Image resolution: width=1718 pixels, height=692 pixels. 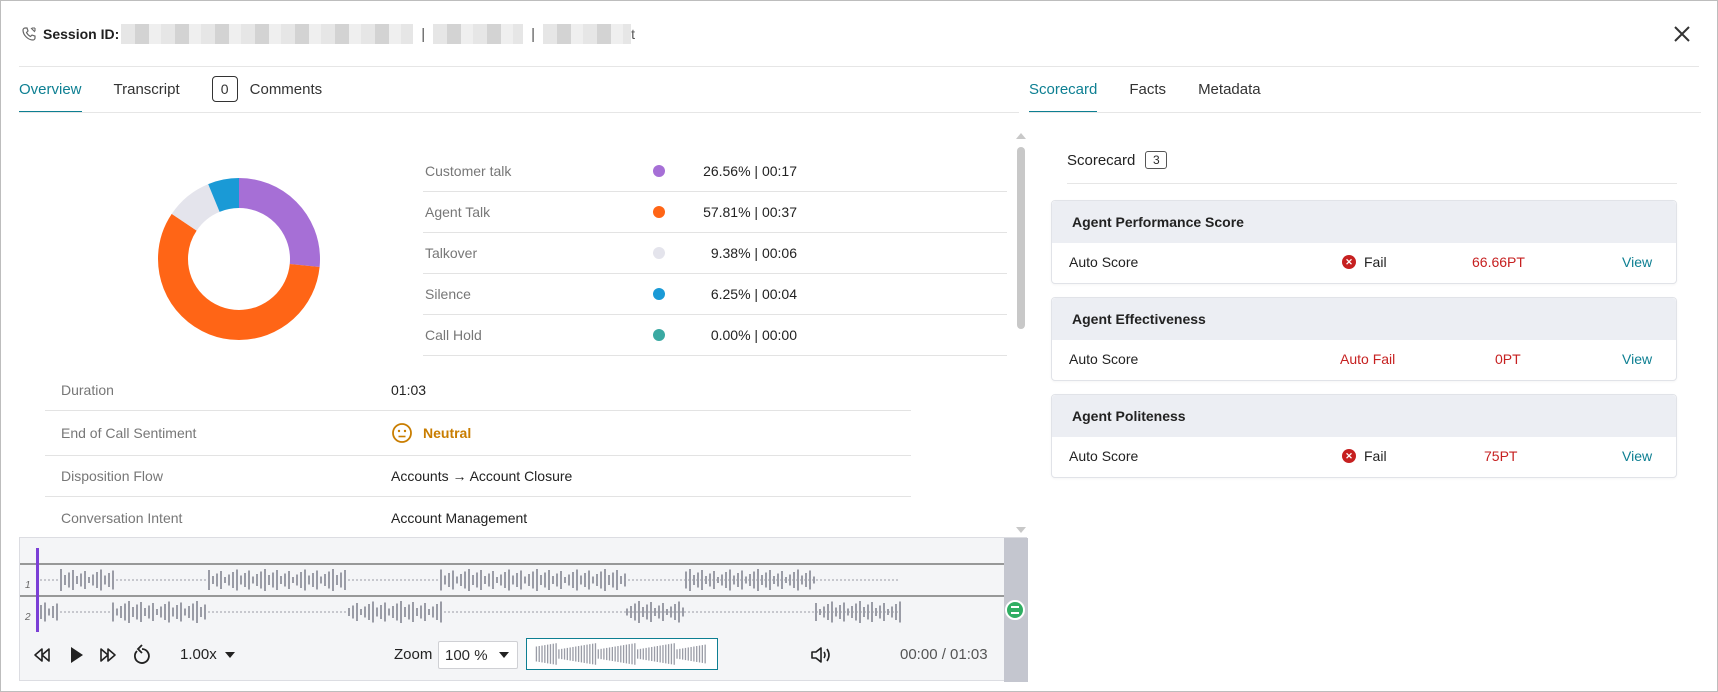 I want to click on player-controls: 1.00x Zoom 100 % 00:00 / 01:03, so click(x=512, y=656).